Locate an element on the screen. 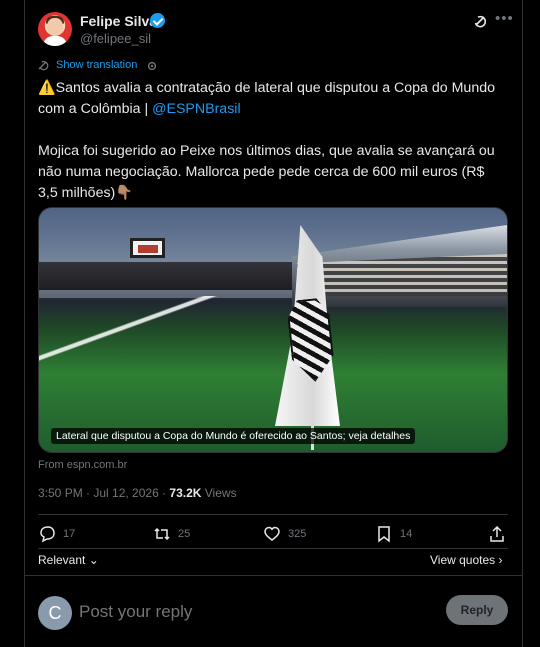  action-divider-top is located at coordinates (273, 514).